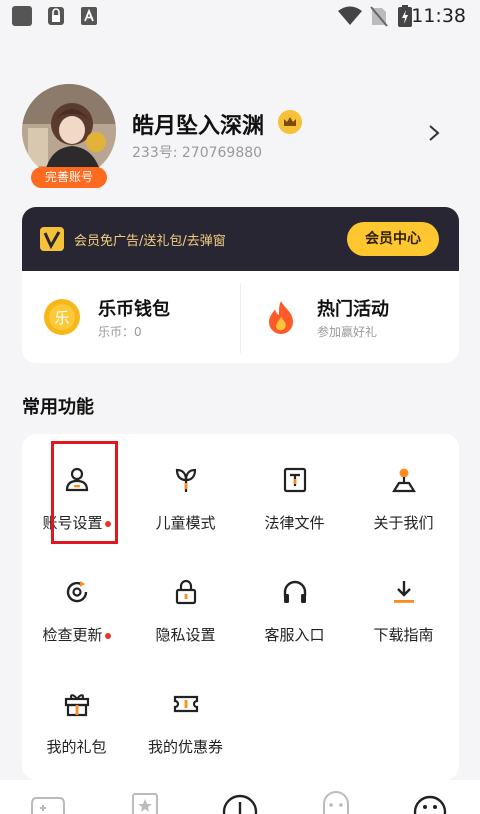 Image resolution: width=480 pixels, height=814 pixels. Describe the element at coordinates (281, 317) in the screenshot. I see `fire-icon` at that location.